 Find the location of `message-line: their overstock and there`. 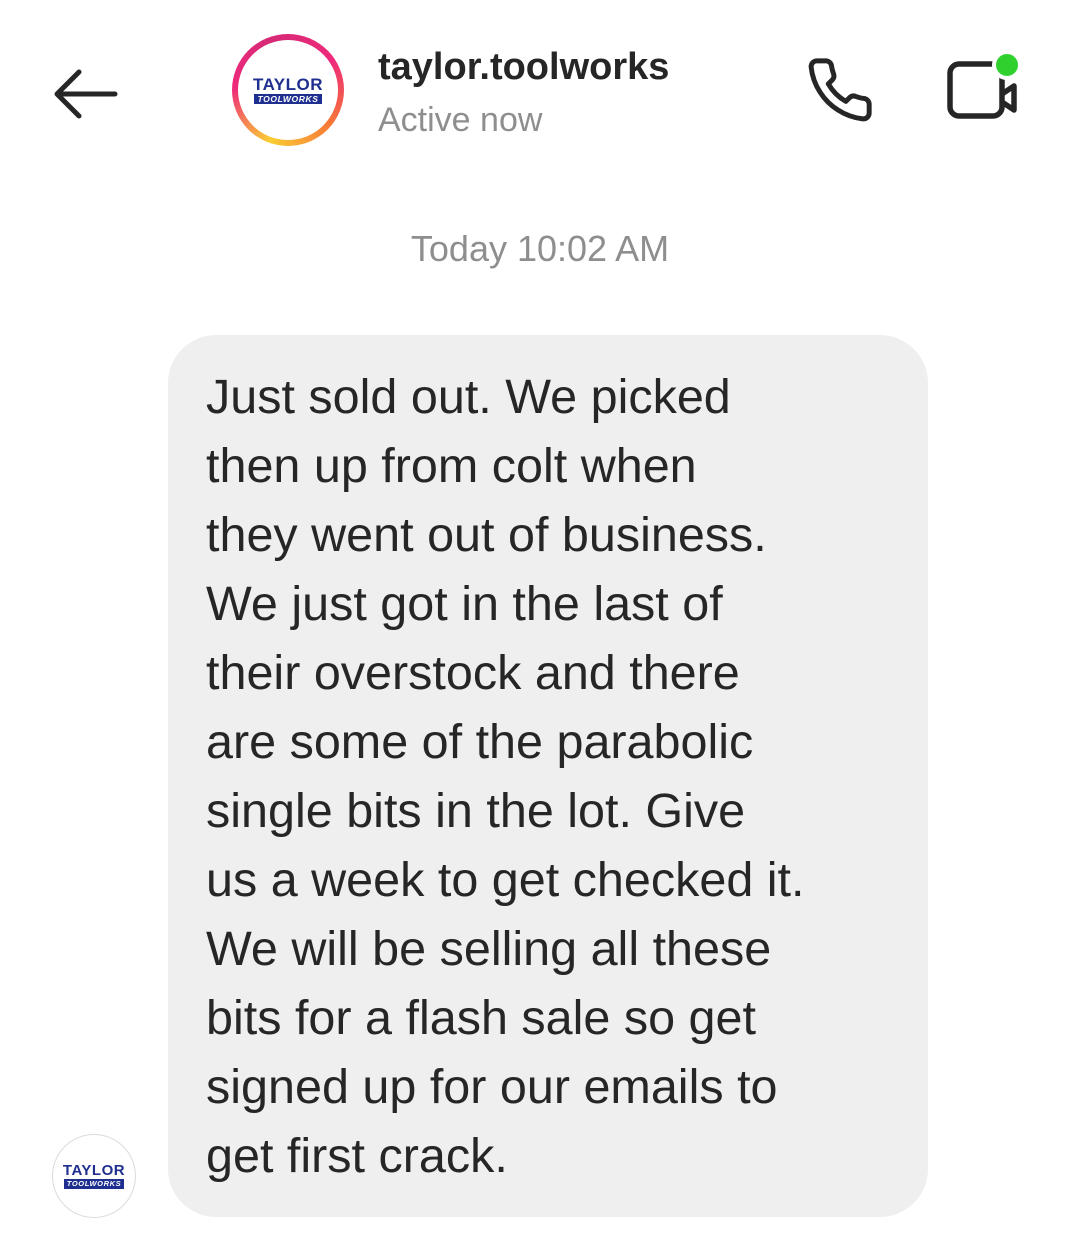

message-line: their overstock and there is located at coordinates (473, 673).